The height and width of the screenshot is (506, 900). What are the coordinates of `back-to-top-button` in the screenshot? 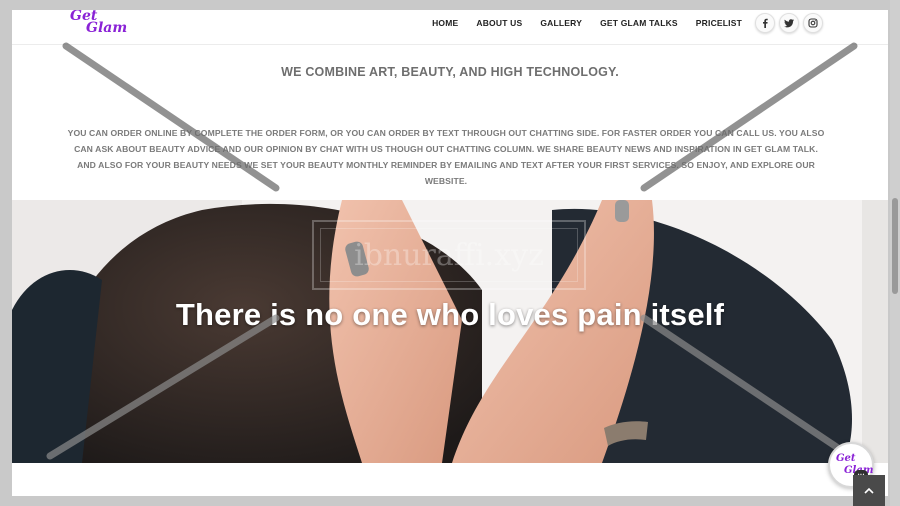 It's located at (869, 490).